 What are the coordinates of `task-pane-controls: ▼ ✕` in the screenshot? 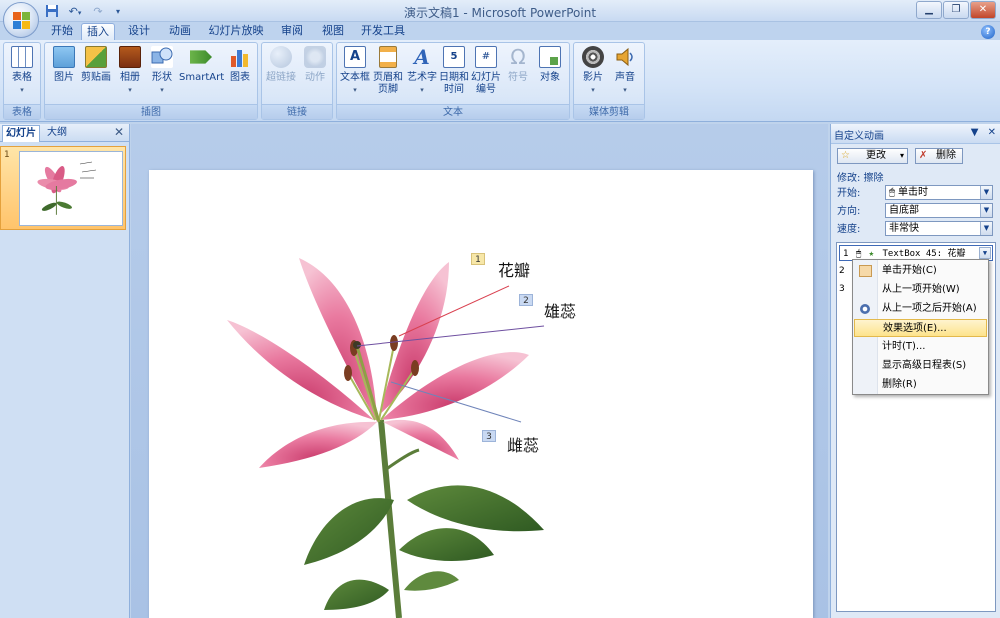 It's located at (983, 132).